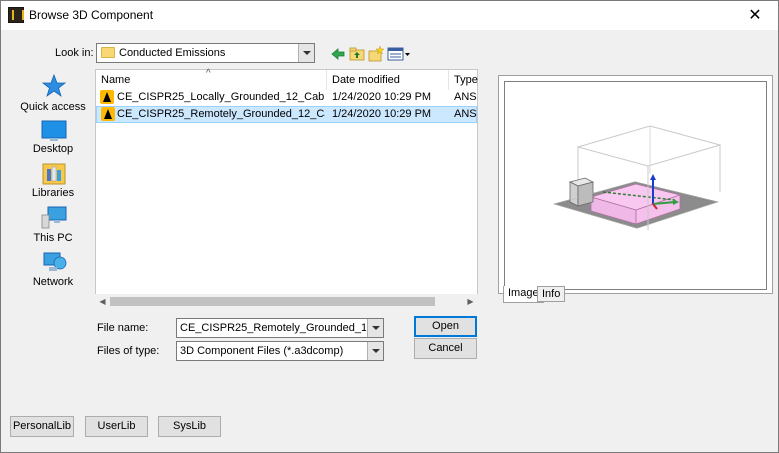 Image resolution: width=779 pixels, height=453 pixels. Describe the element at coordinates (55, 261) in the screenshot. I see `network-icon` at that location.